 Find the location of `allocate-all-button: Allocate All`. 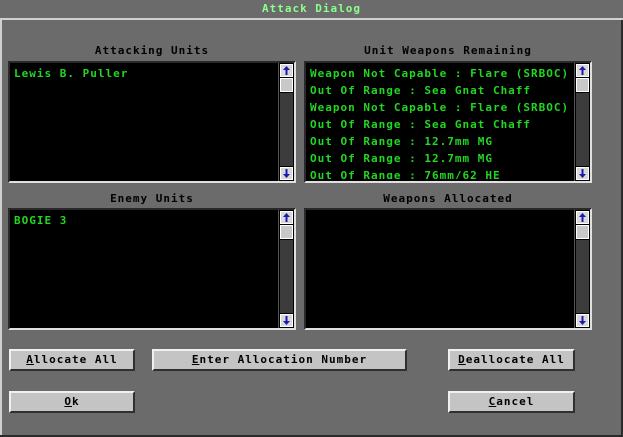

allocate-all-button: Allocate All is located at coordinates (72, 360).